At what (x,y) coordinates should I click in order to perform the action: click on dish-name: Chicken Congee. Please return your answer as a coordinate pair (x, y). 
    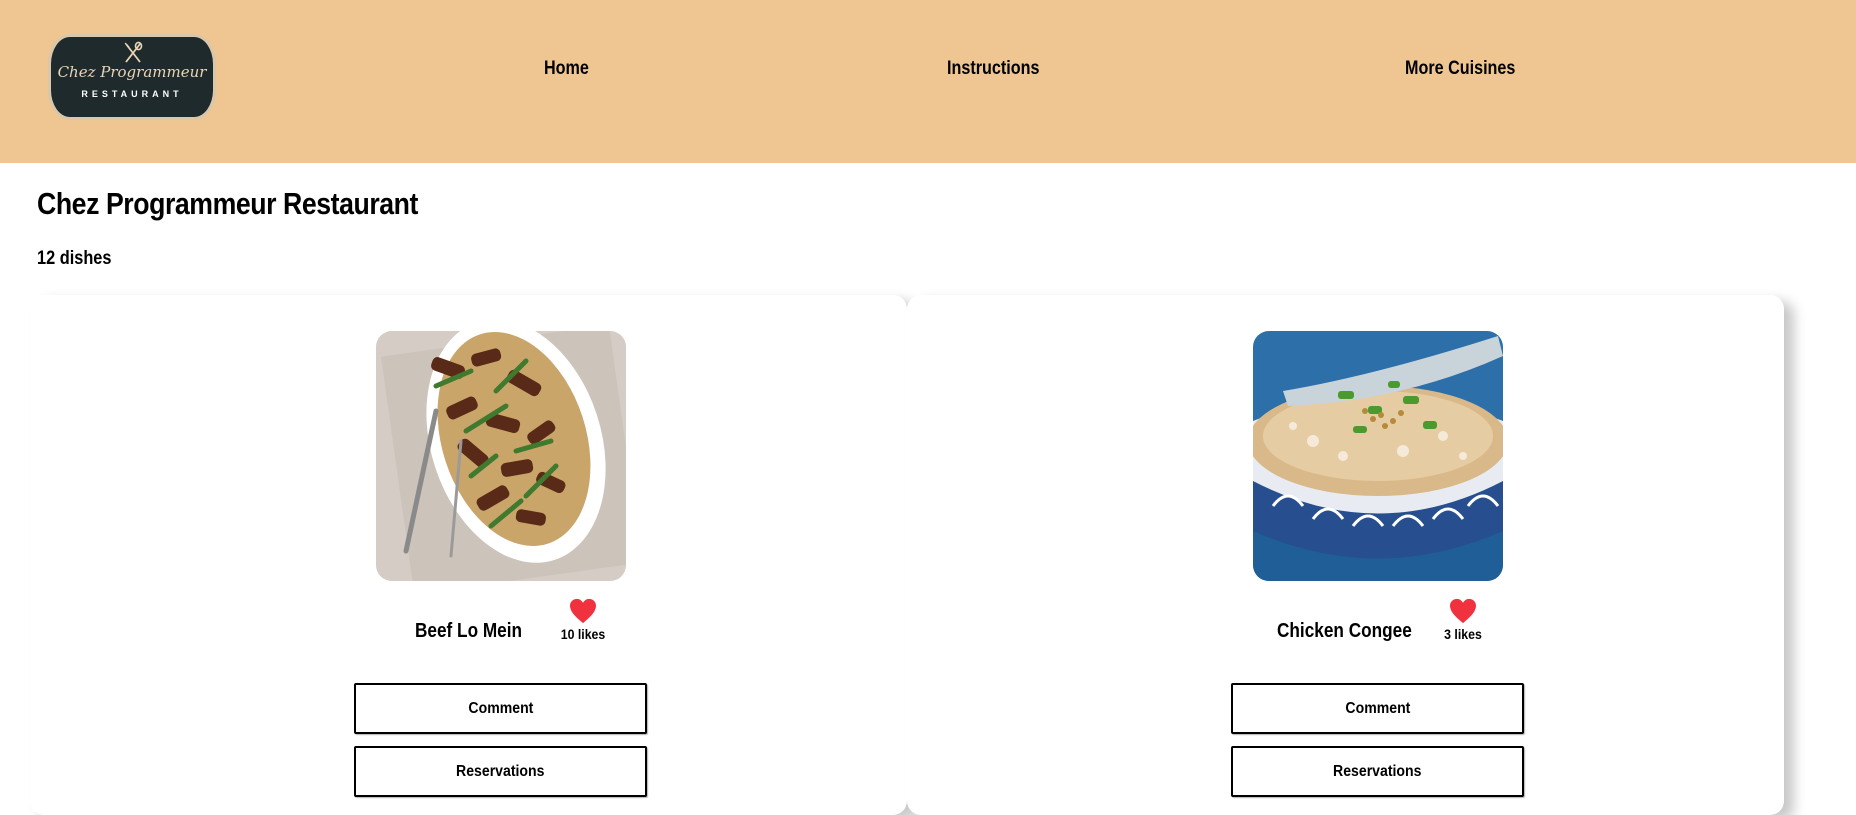
    Looking at the image, I should click on (1344, 631).